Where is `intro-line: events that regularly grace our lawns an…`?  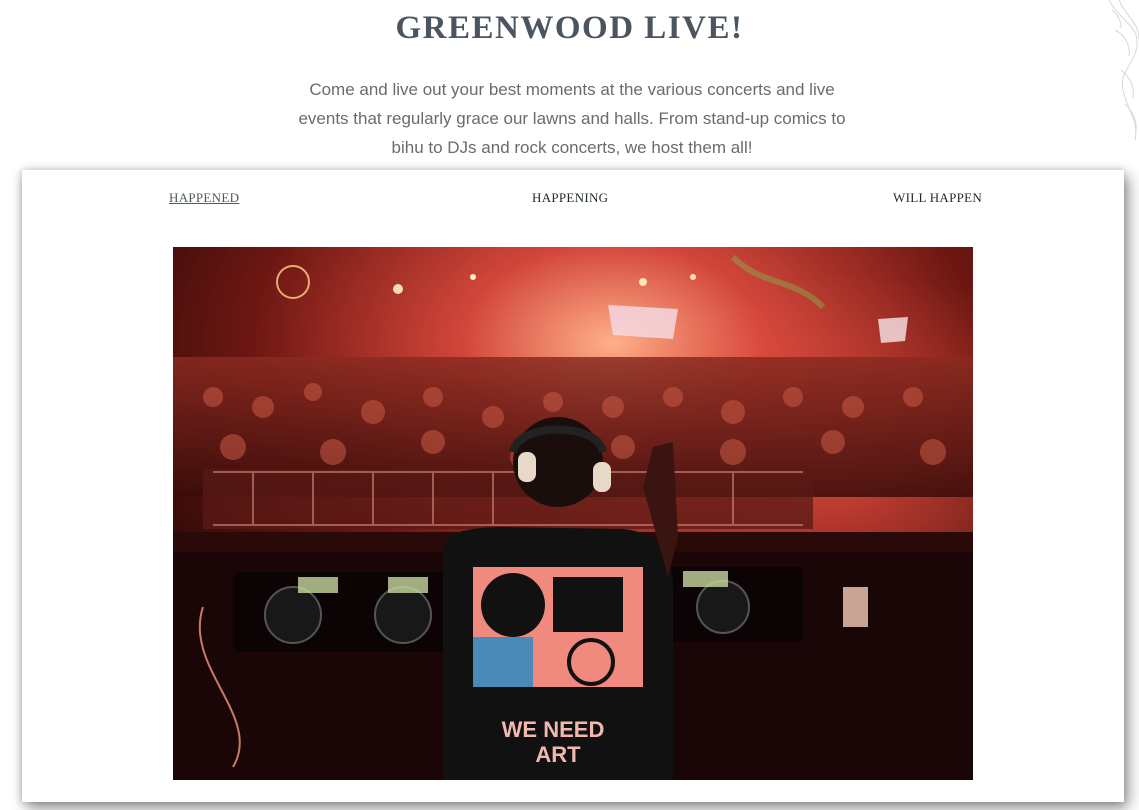
intro-line: events that regularly grace our lawns an… is located at coordinates (572, 118).